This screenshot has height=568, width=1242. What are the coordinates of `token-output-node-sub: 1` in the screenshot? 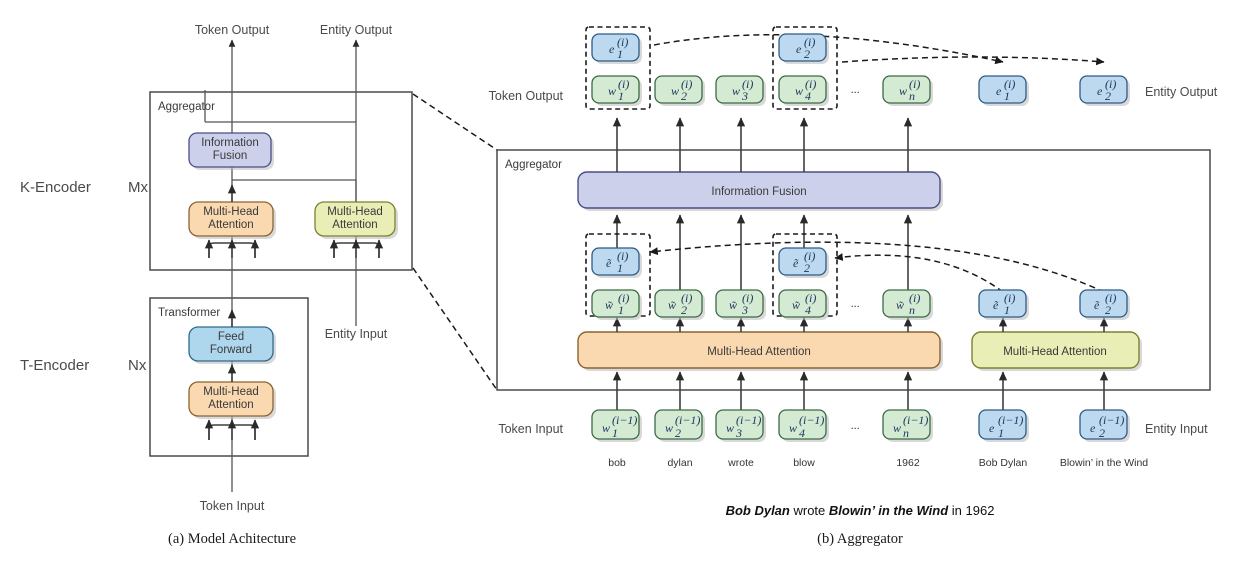 It's located at (621, 96).